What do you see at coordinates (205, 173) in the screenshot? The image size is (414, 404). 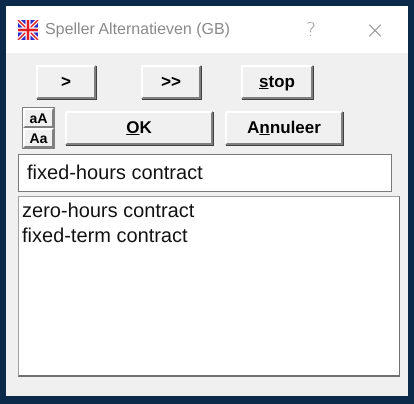 I see `word-field: fixed-hours contract` at bounding box center [205, 173].